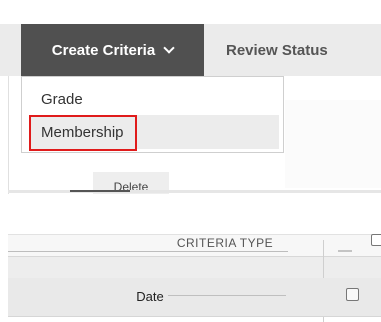  What do you see at coordinates (82, 132) in the screenshot?
I see `menu-item-membership-label: Membership` at bounding box center [82, 132].